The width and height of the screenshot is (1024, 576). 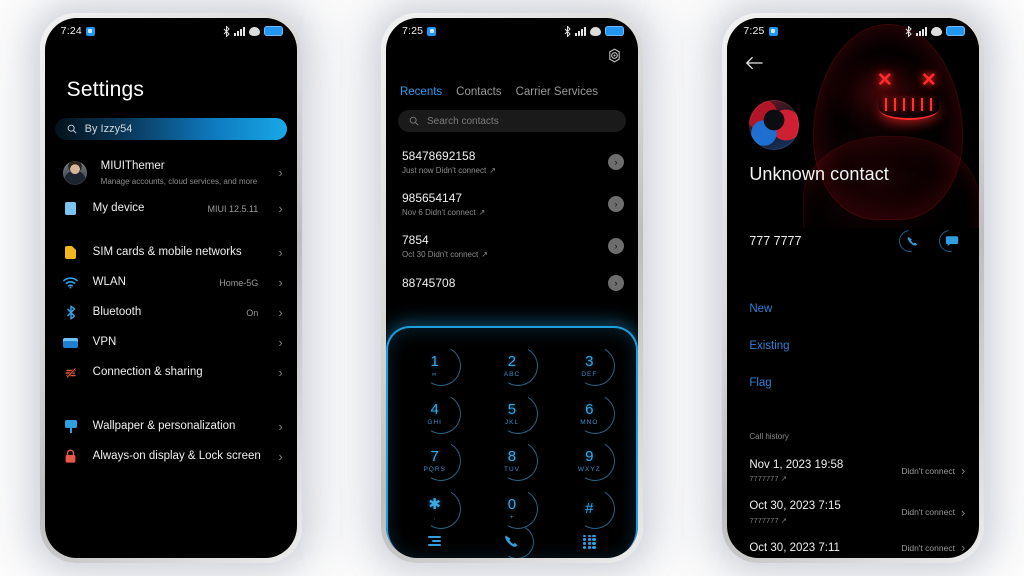 I want to click on dialpad-key-5: 5 JKL, so click(x=511, y=413).